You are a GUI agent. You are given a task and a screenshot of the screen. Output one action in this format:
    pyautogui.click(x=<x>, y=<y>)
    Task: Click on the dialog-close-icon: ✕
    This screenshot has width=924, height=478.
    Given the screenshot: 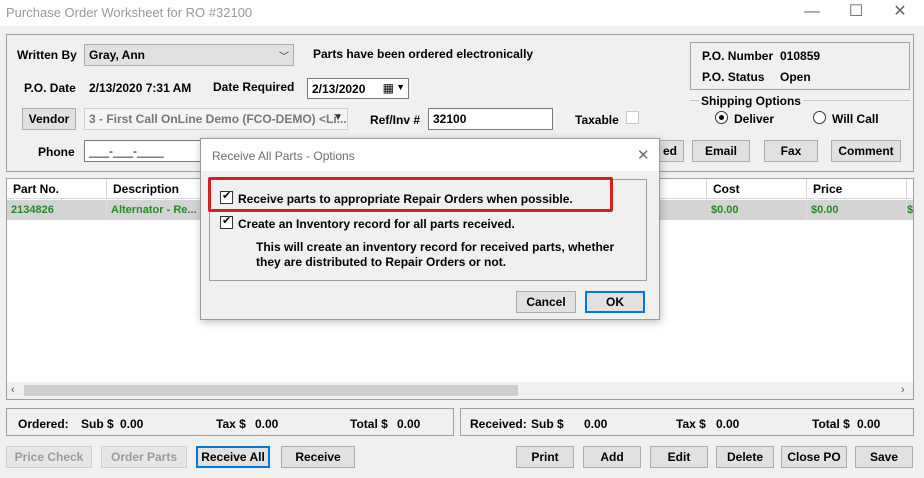 What is the action you would take?
    pyautogui.click(x=643, y=155)
    